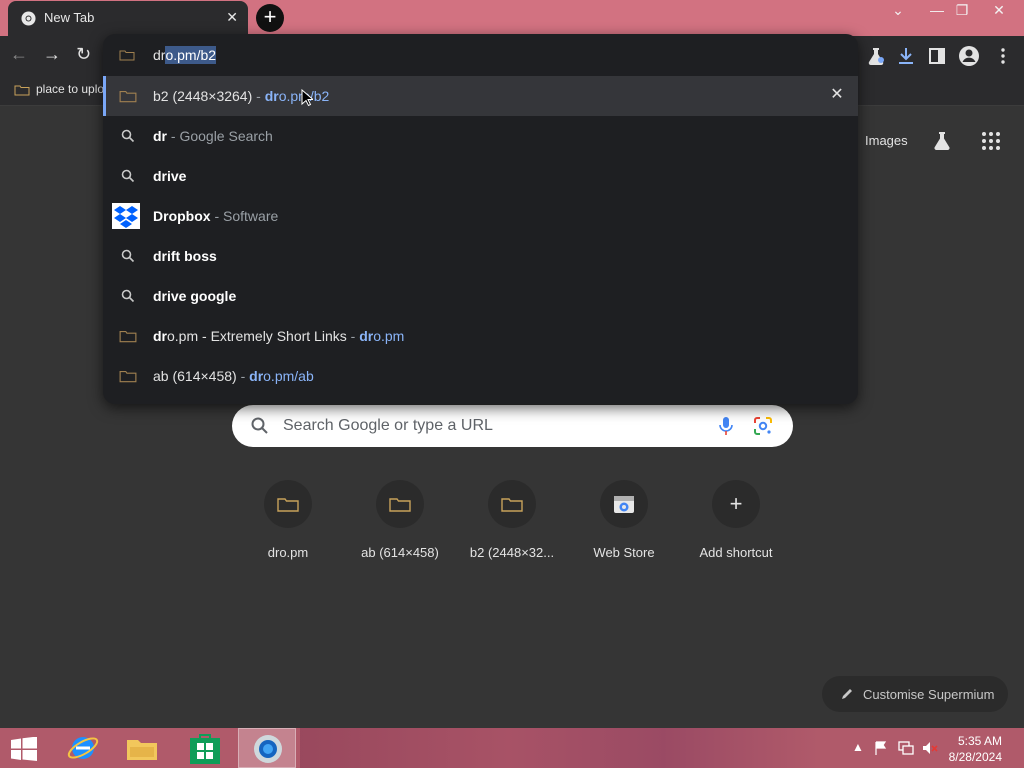  I want to click on start-button, so click(28, 748).